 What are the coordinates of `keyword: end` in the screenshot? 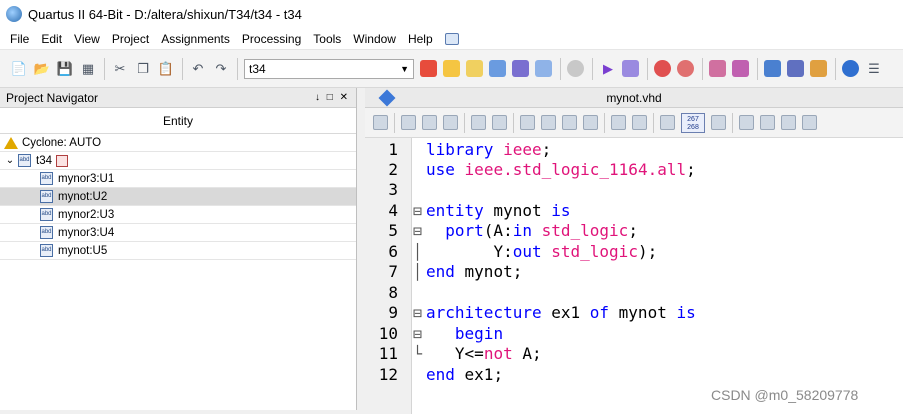 It's located at (440, 374).